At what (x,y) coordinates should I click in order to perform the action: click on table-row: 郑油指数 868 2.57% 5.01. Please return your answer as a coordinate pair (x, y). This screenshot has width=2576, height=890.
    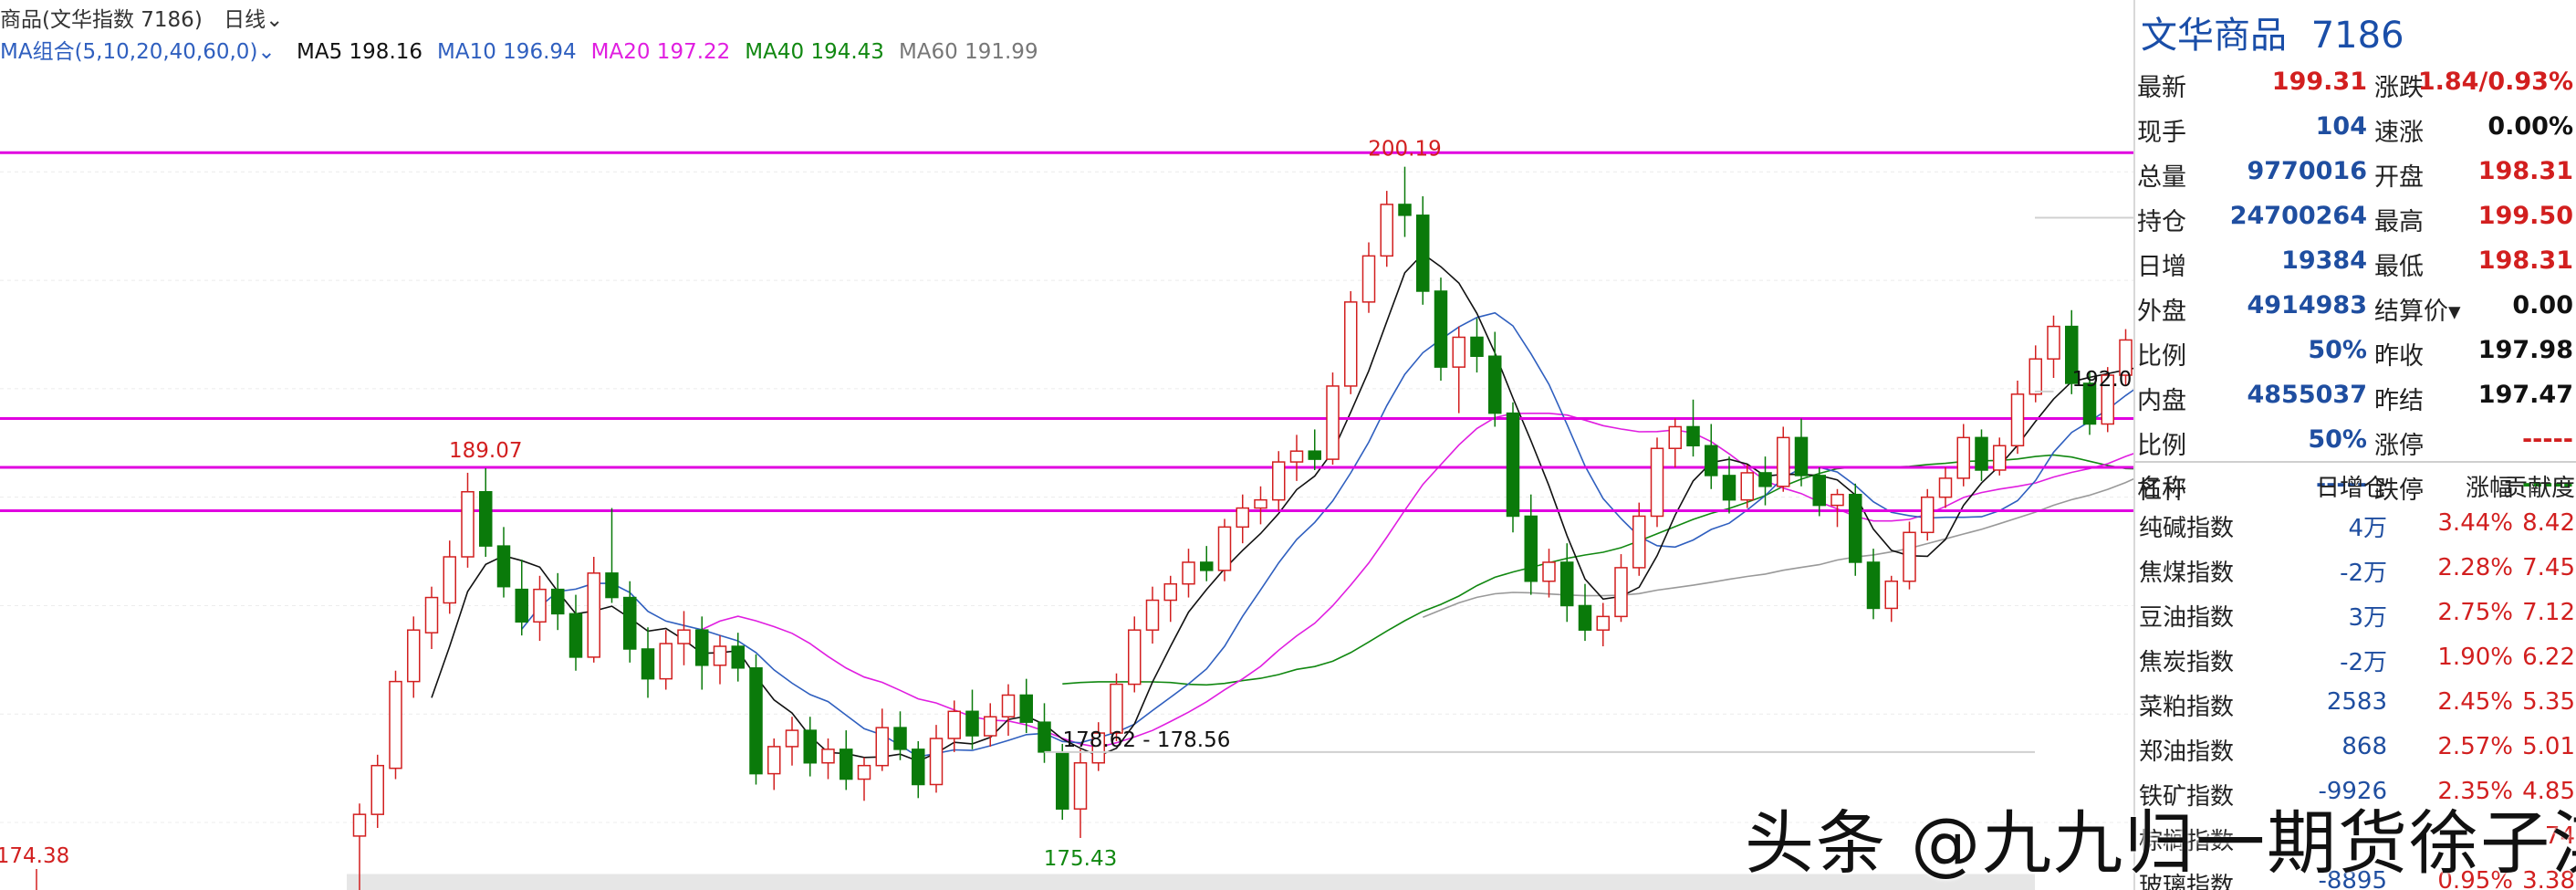
    Looking at the image, I should click on (2355, 748).